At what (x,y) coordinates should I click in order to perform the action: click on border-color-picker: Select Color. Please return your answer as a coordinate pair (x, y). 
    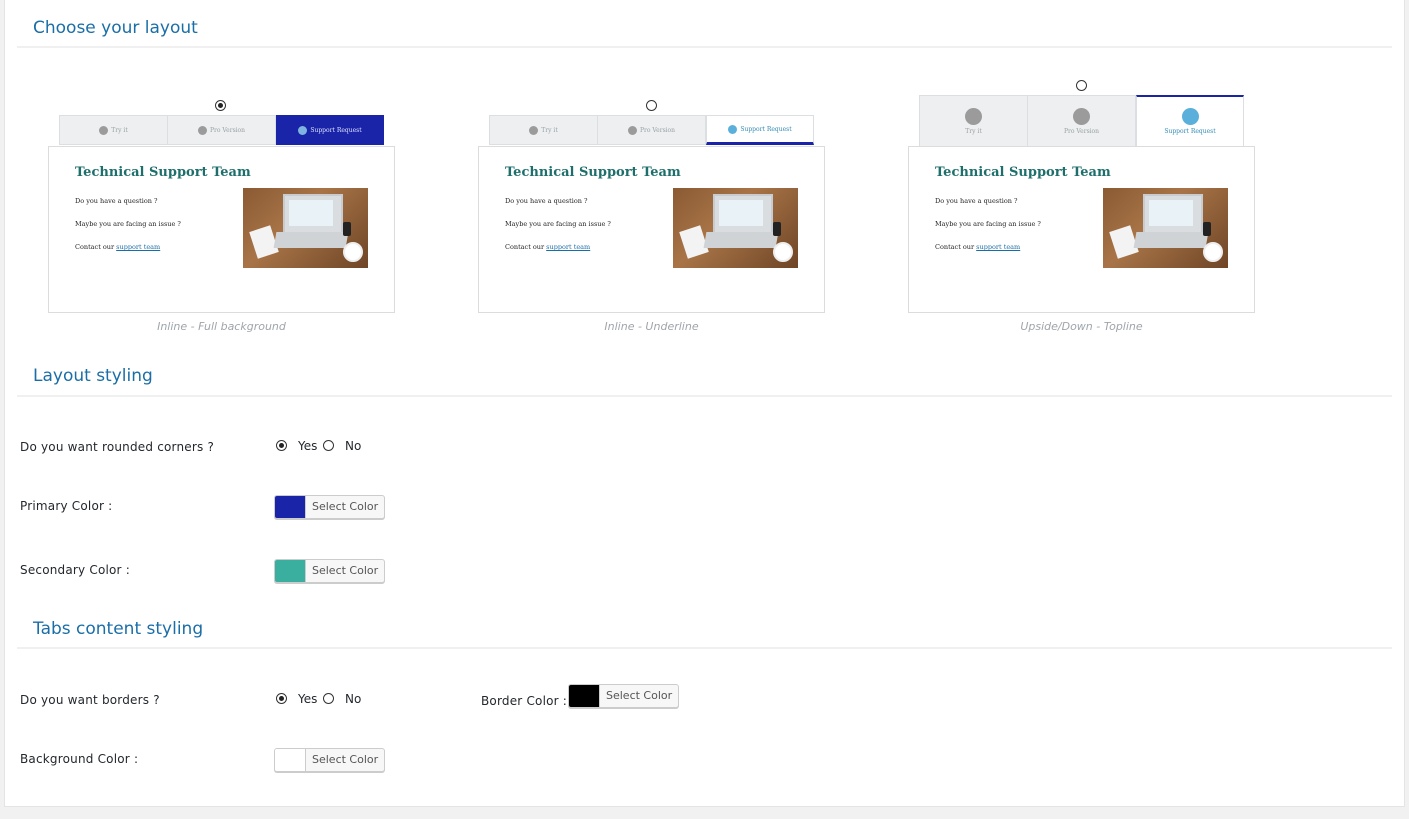
    Looking at the image, I should click on (624, 696).